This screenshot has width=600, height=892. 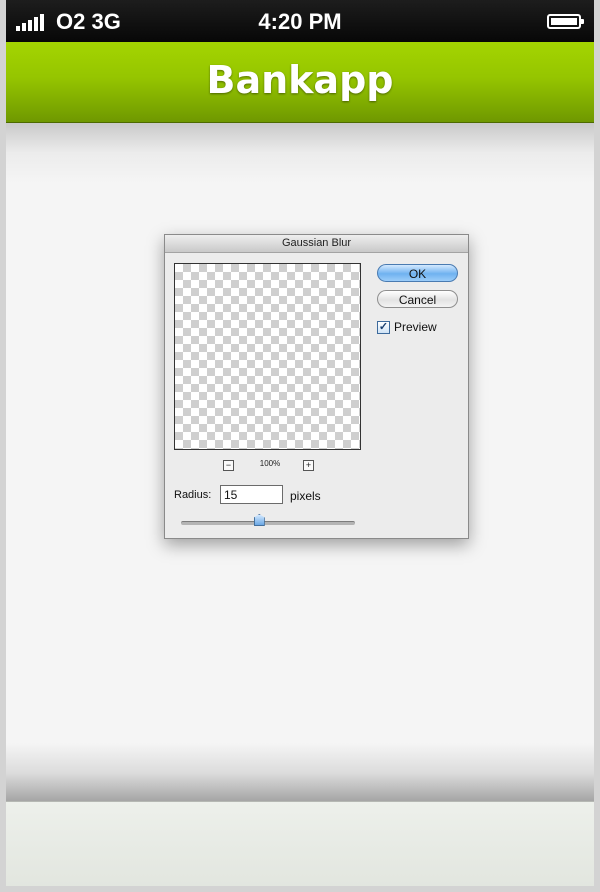 I want to click on zoom-level: 100%, so click(x=270, y=463).